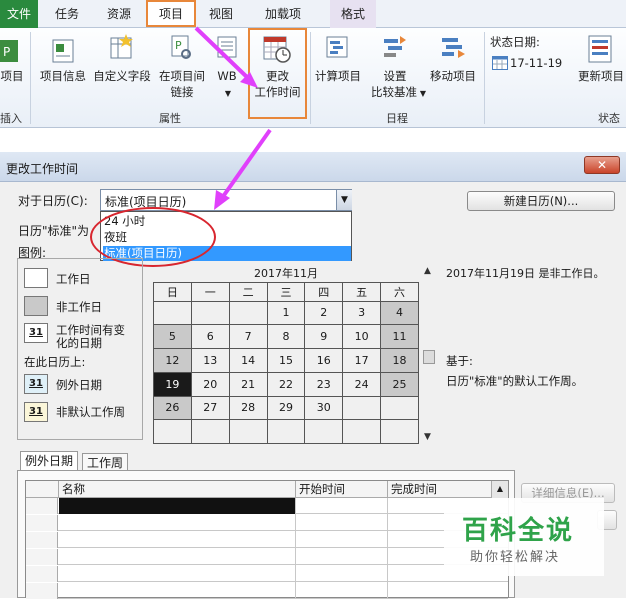 This screenshot has width=626, height=599. What do you see at coordinates (338, 76) in the screenshot?
I see `calculate-project-button: 计算项目` at bounding box center [338, 76].